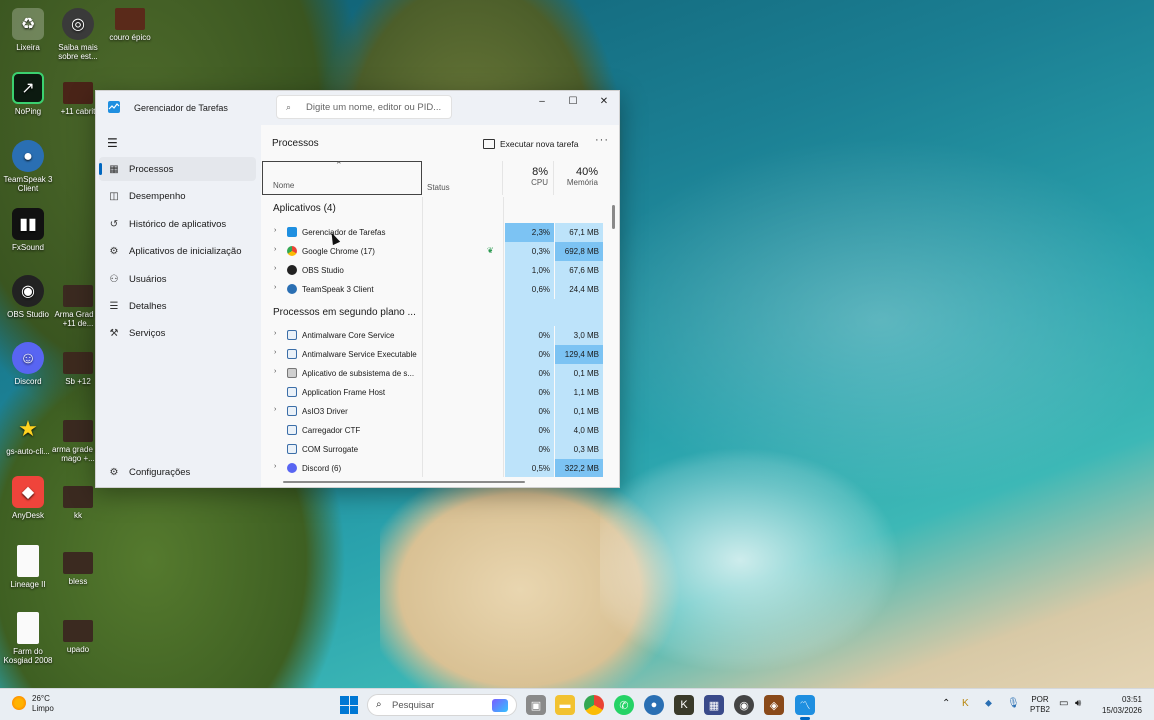 Image resolution: width=1154 pixels, height=720 pixels. I want to click on sidebar-item-usuarios: ⚇ Usuários, so click(177, 279).